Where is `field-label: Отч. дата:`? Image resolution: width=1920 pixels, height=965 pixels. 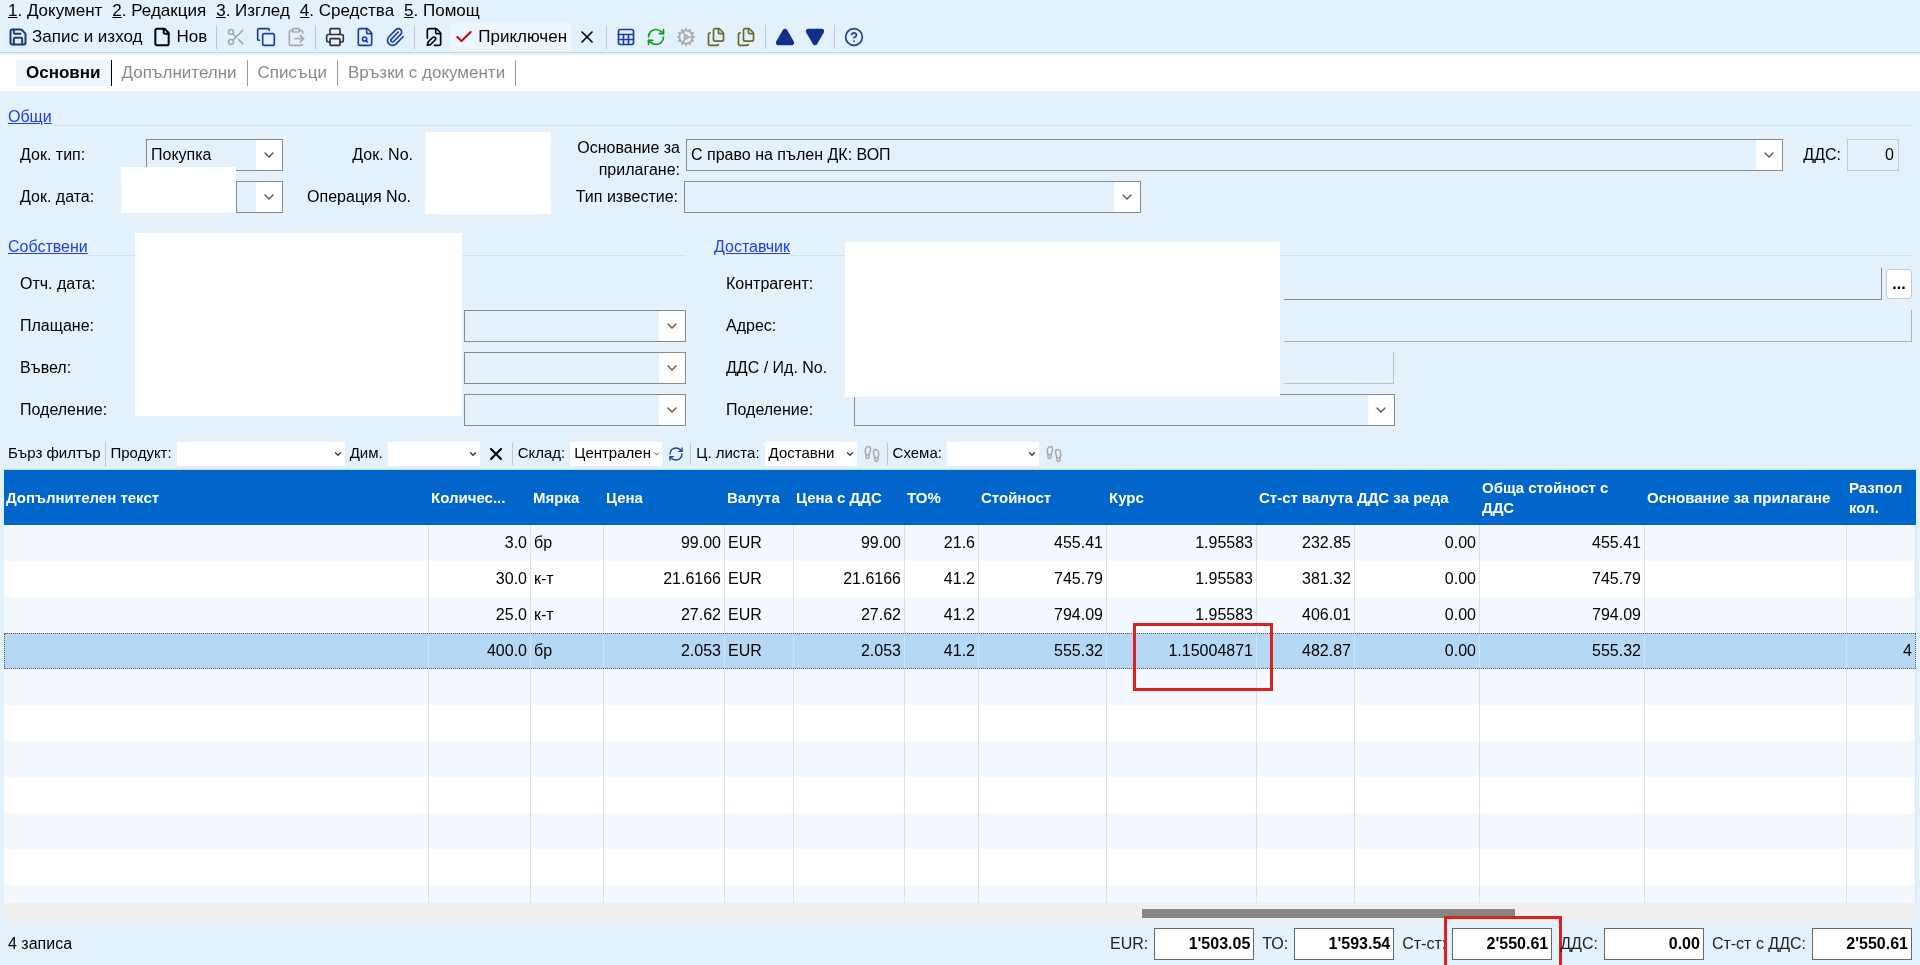
field-label: Отч. дата: is located at coordinates (58, 284).